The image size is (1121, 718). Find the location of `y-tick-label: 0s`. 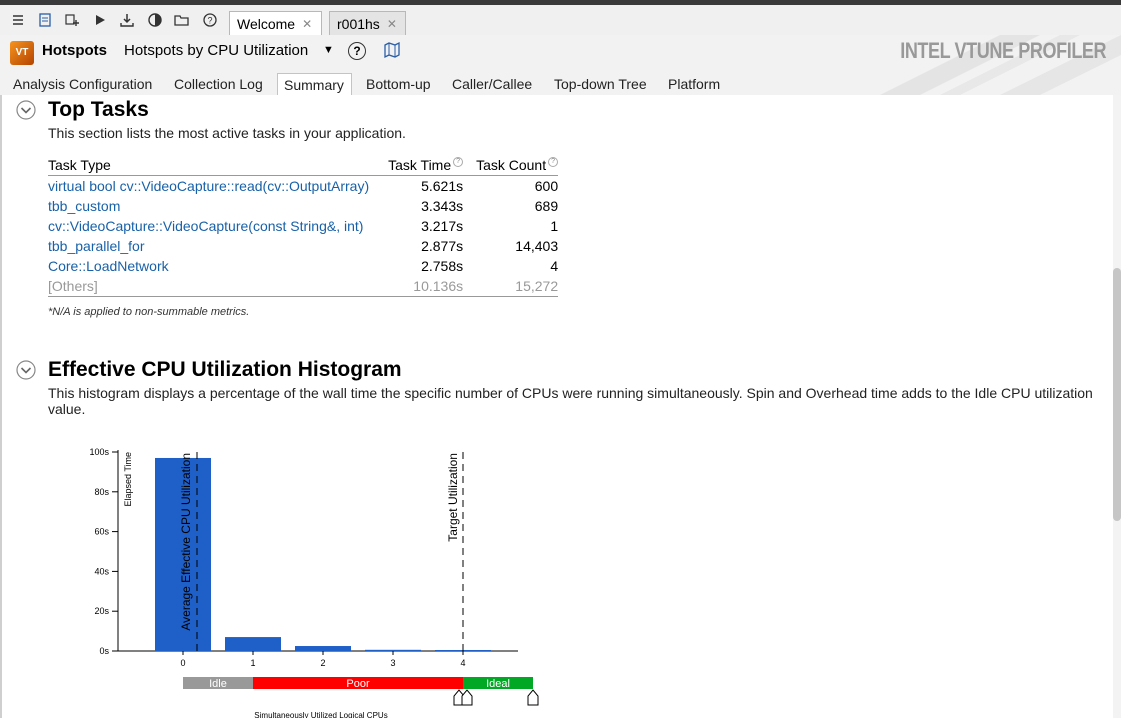

y-tick-label: 0s is located at coordinates (104, 651).